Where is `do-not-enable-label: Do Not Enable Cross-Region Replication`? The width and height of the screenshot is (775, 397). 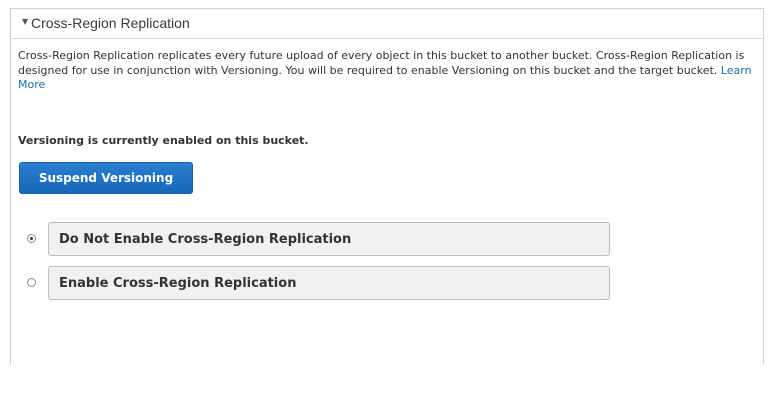 do-not-enable-label: Do Not Enable Cross-Region Replication is located at coordinates (205, 239).